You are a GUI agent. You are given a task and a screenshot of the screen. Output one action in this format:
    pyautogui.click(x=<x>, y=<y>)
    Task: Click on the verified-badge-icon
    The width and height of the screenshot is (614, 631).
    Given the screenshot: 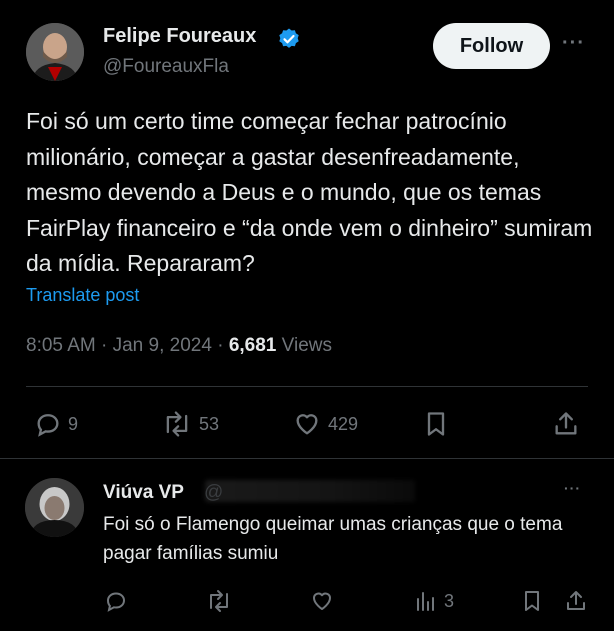 What is the action you would take?
    pyautogui.click(x=289, y=38)
    